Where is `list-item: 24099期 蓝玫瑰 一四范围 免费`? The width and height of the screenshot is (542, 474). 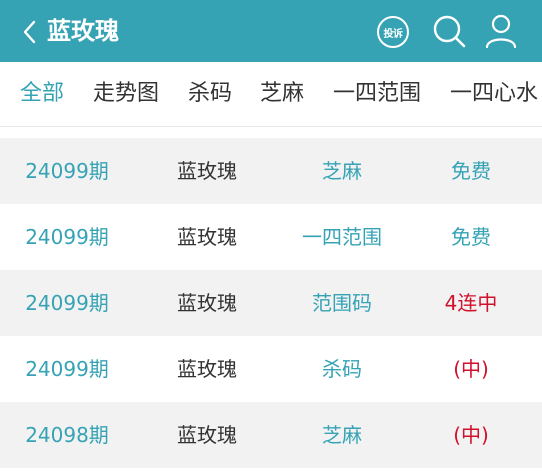
list-item: 24099期 蓝玫瑰 一四范围 免费 is located at coordinates (271, 237).